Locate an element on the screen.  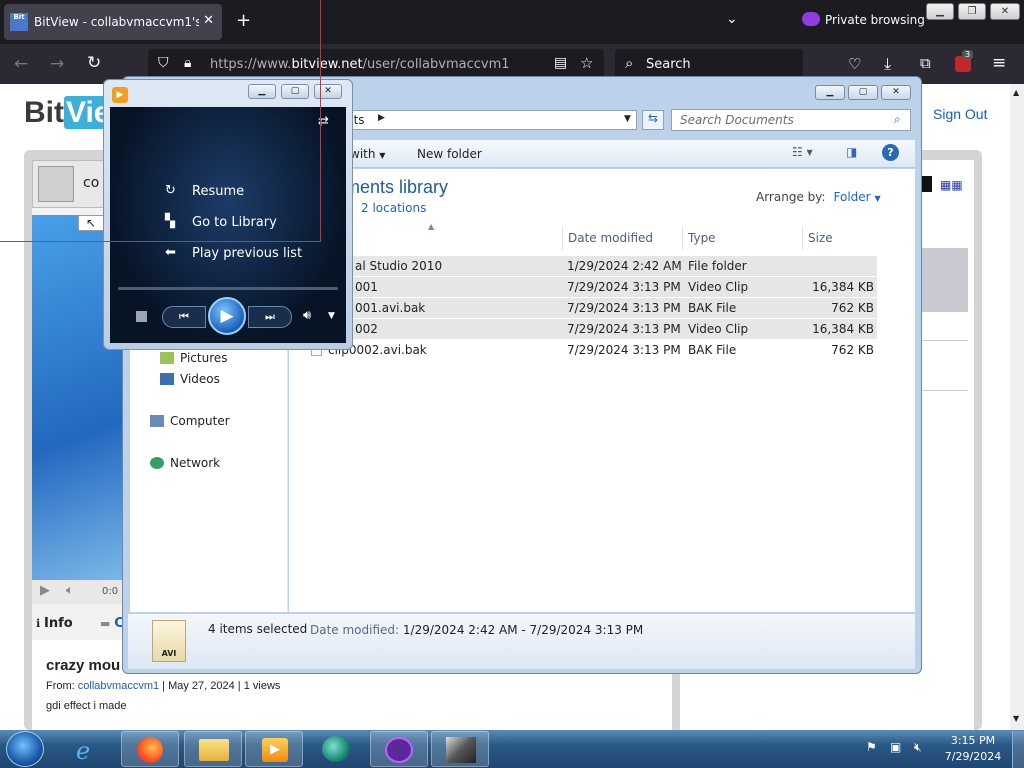
uploader-link: collabvmaccvm1 is located at coordinates (118, 686).